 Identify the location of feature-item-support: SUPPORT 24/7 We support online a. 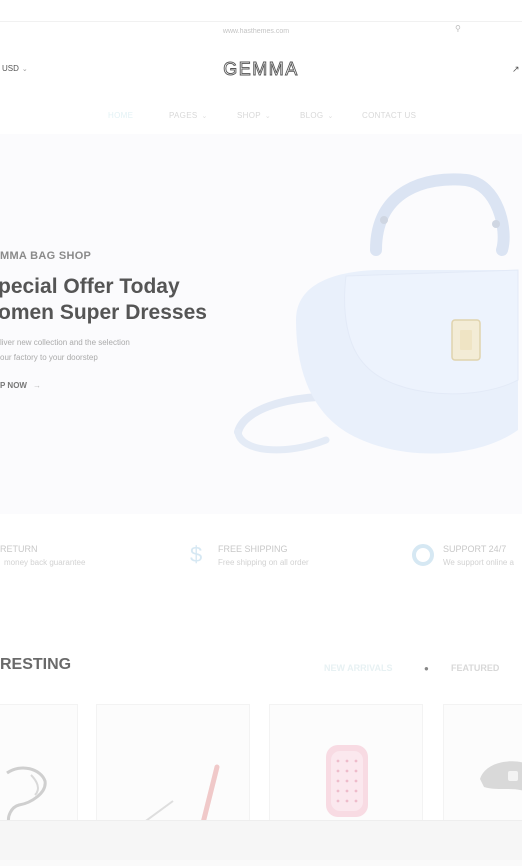
(466, 556).